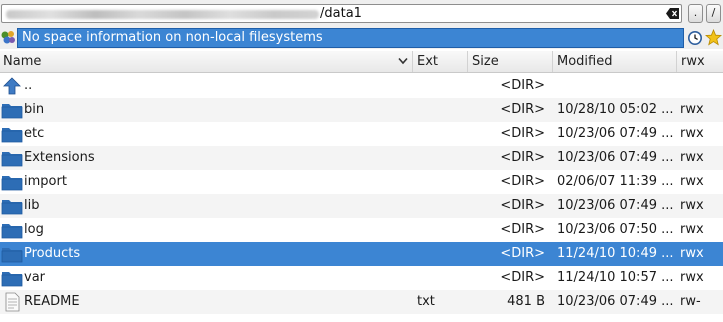  Describe the element at coordinates (361, 206) in the screenshot. I see `file-row: lib <DIR> 10/23/06 07:49 ... rwx` at that location.